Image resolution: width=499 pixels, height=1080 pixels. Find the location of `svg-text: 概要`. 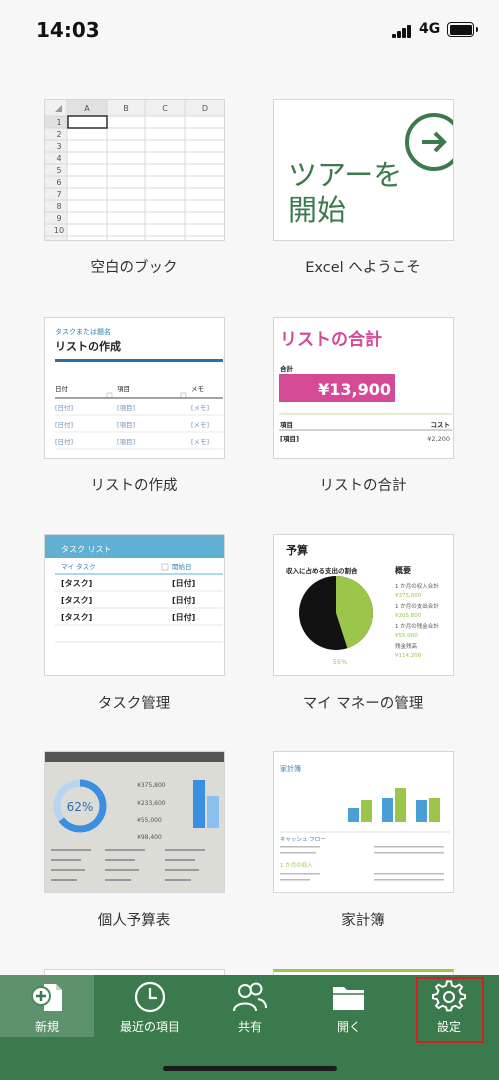

svg-text: 概要 is located at coordinates (403, 570).